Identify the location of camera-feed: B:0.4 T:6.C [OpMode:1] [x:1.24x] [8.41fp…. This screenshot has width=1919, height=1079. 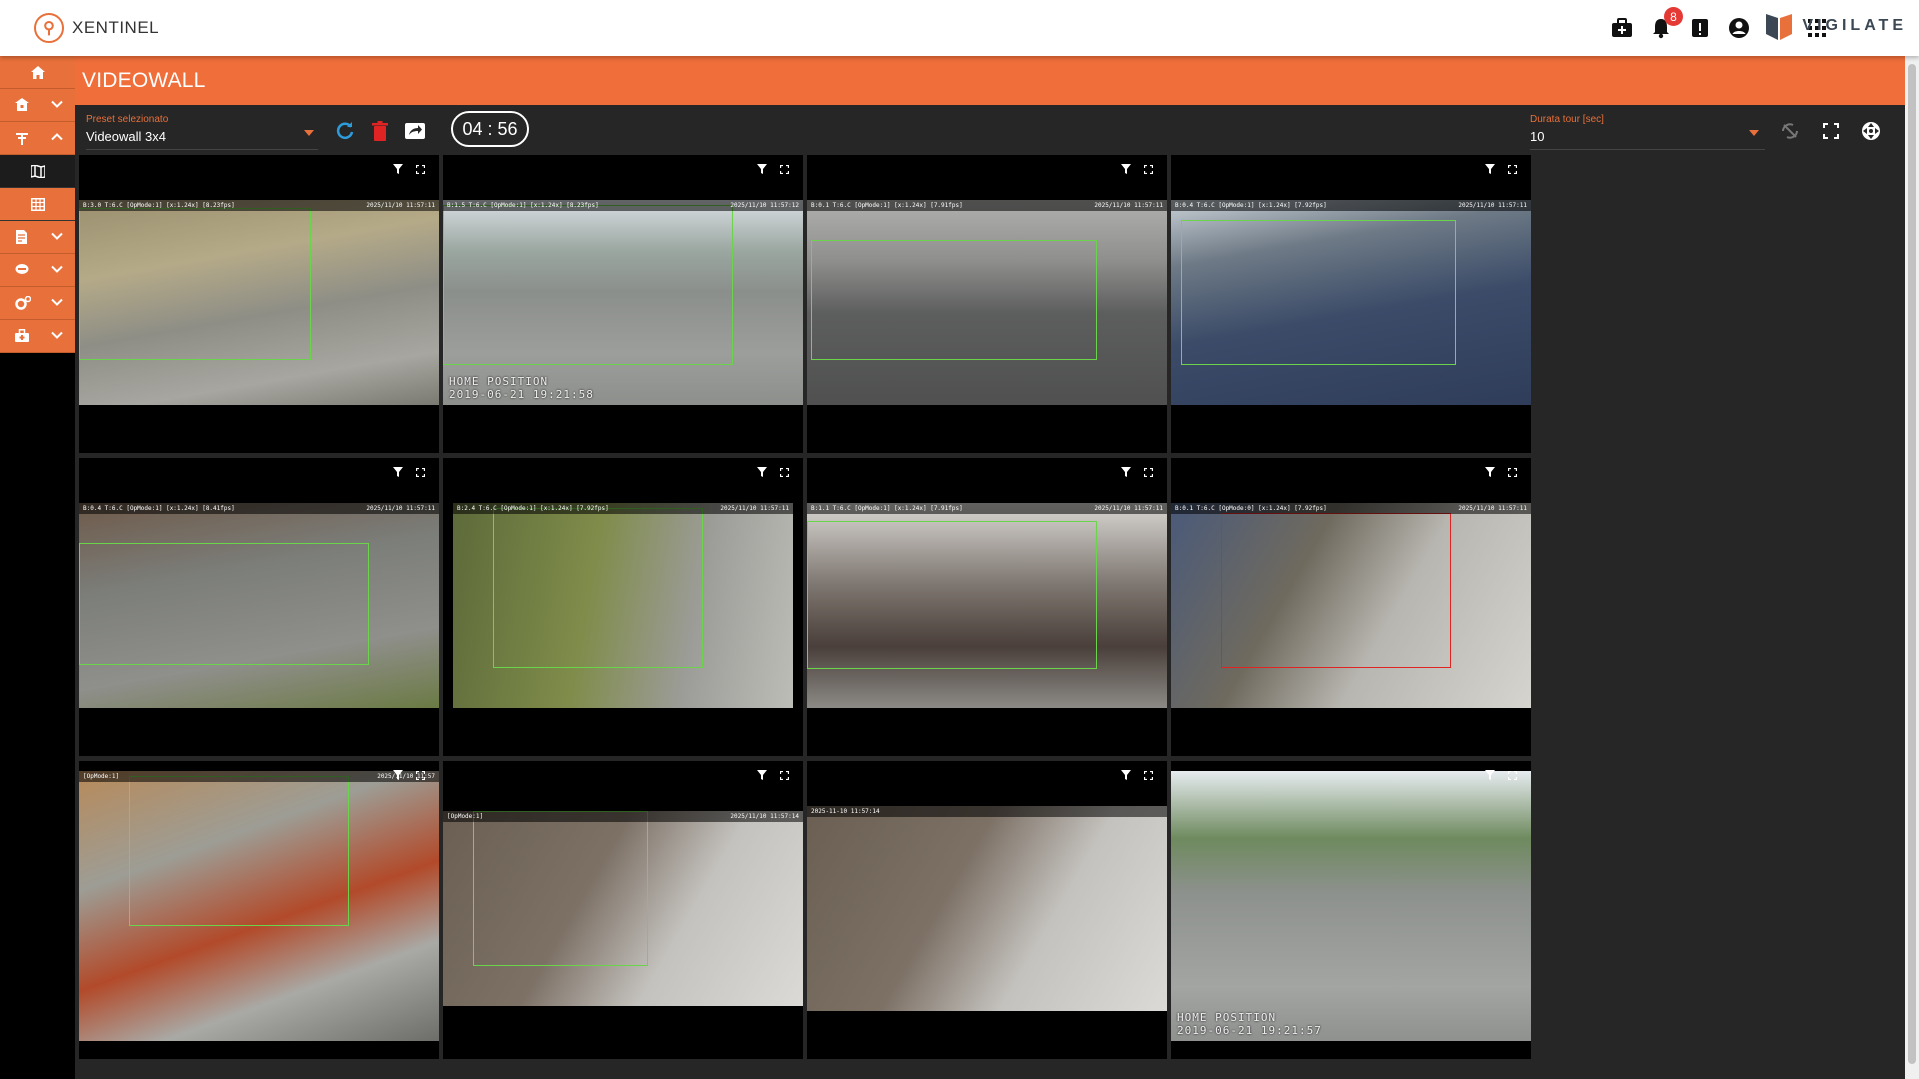
(259, 605).